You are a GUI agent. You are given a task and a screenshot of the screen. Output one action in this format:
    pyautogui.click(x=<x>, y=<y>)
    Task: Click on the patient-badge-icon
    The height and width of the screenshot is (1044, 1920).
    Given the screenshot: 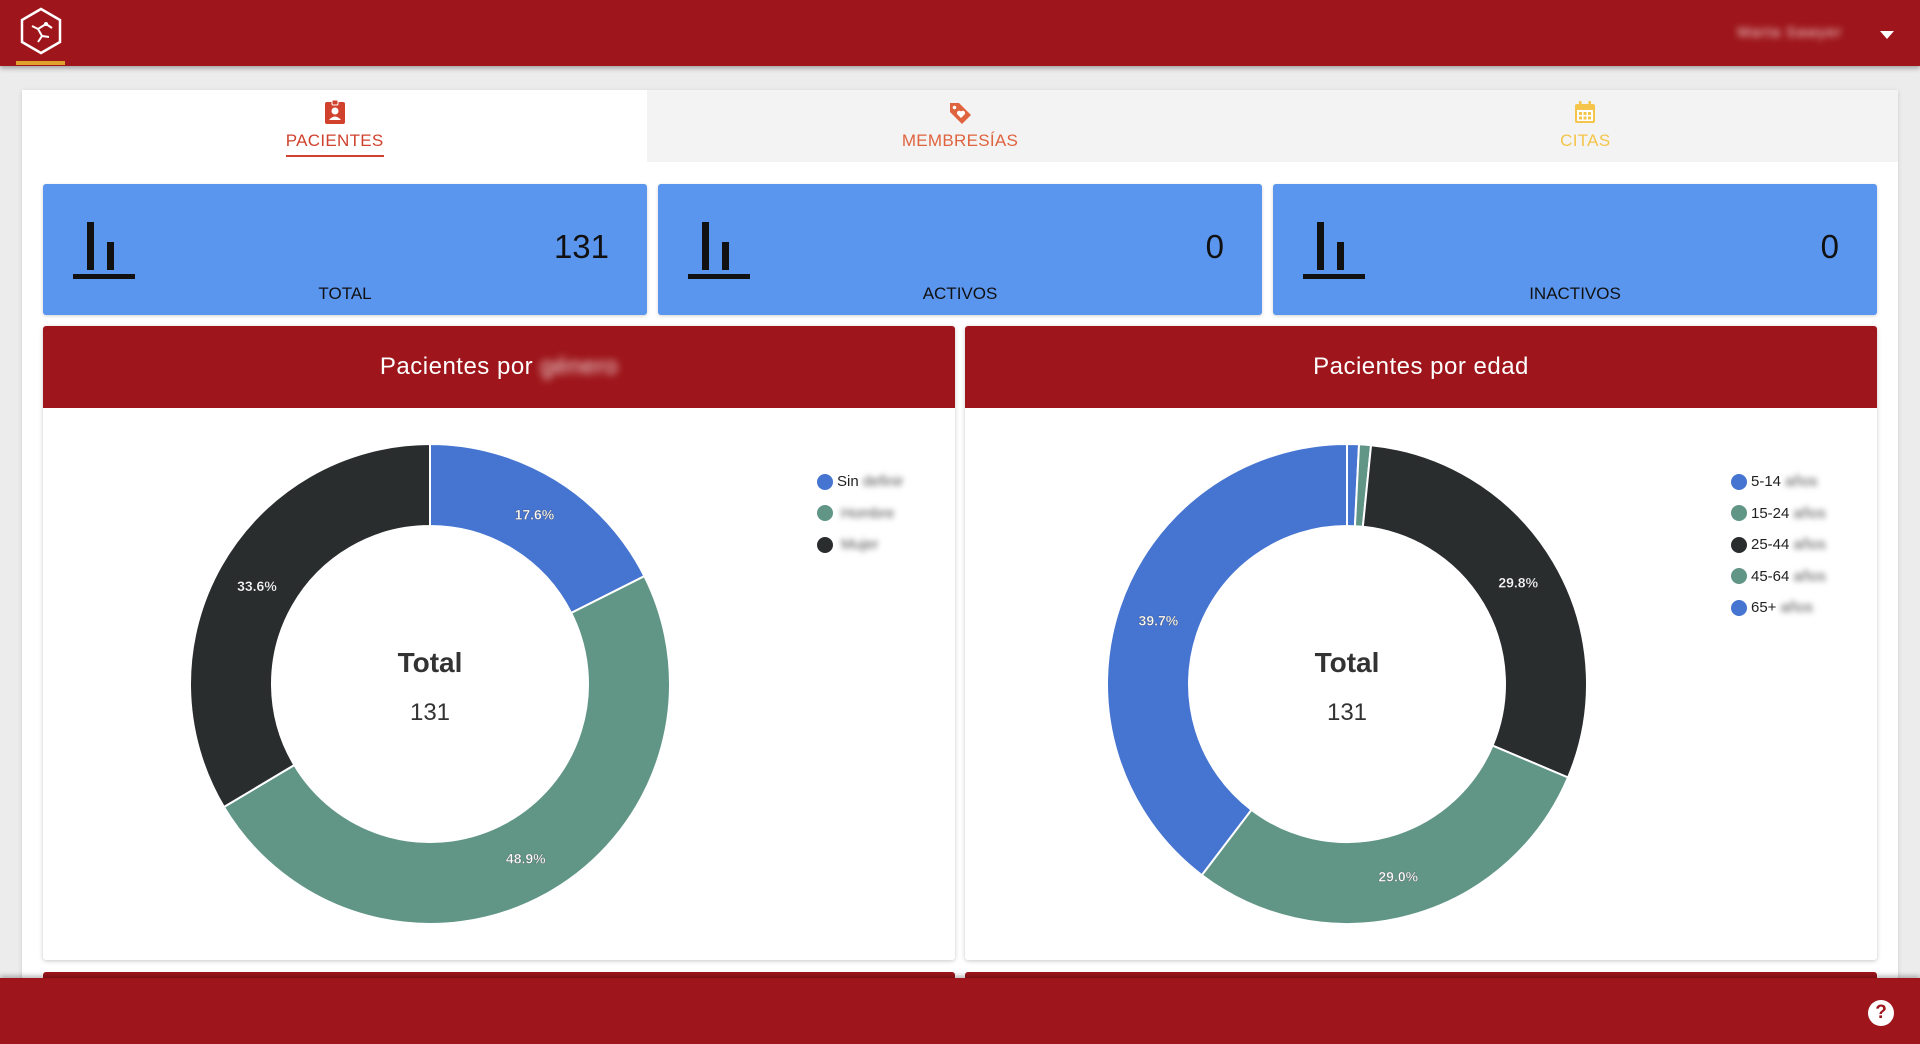 What is the action you would take?
    pyautogui.click(x=334, y=111)
    